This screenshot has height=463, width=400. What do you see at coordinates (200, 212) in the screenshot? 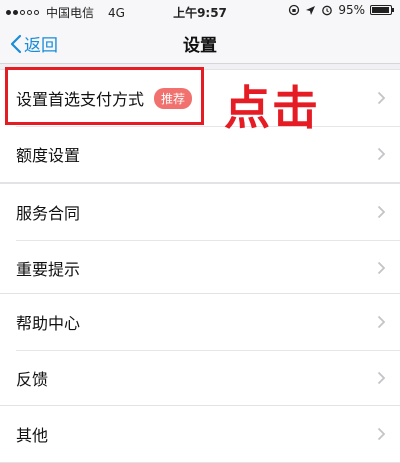
I see `list-item-service-contract: 服务合同` at bounding box center [200, 212].